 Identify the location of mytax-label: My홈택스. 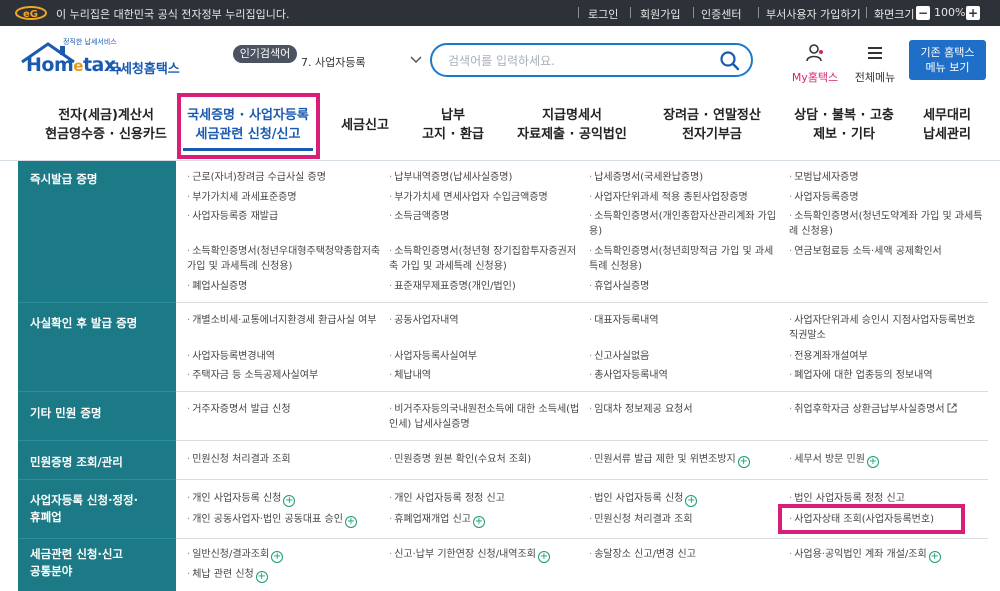
(815, 77).